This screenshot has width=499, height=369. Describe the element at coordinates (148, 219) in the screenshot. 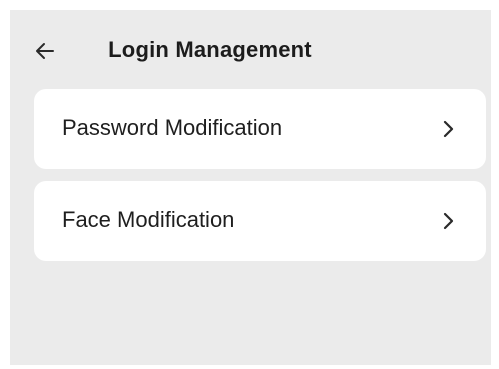

I see `menu-item-label: Face Modification` at that location.